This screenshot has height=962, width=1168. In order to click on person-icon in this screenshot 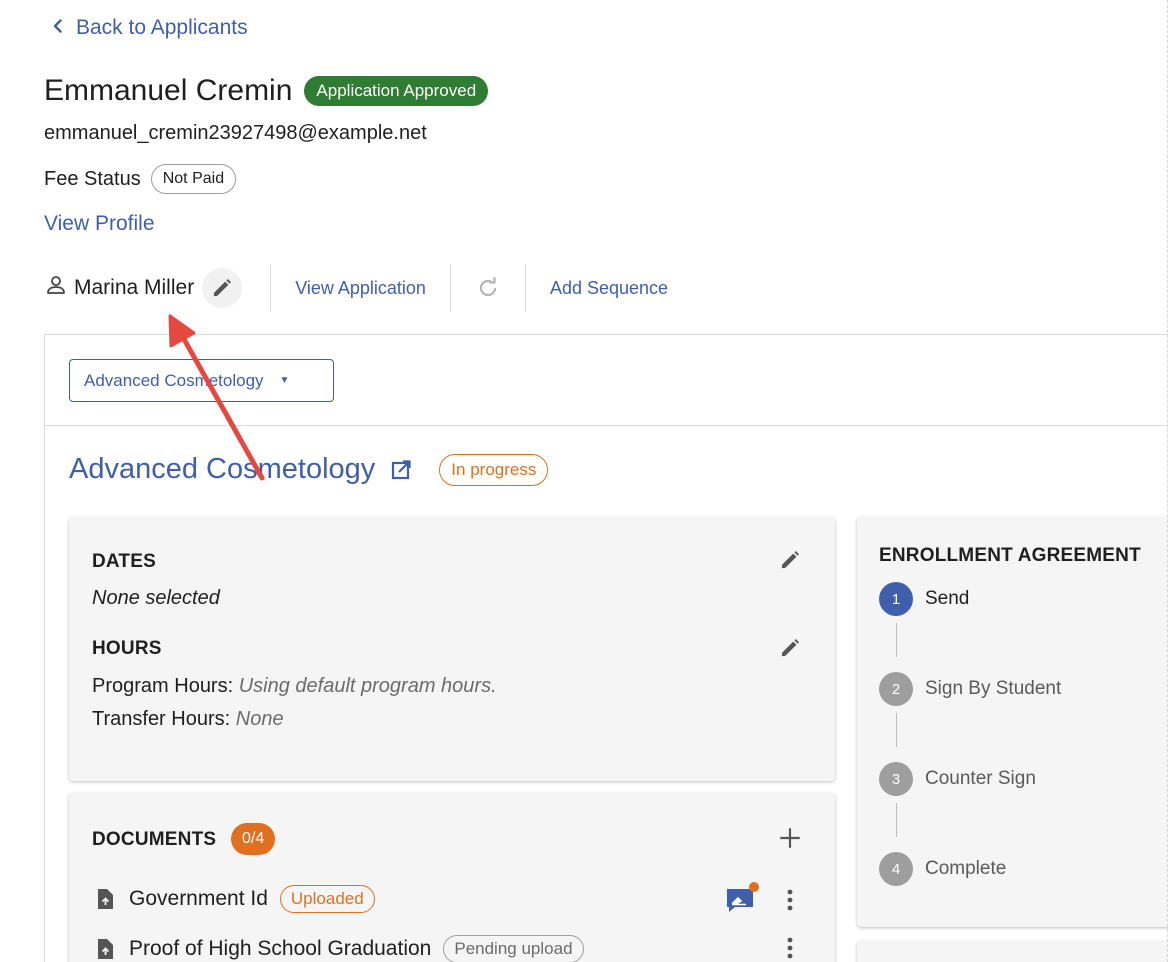, I will do `click(56, 288)`.